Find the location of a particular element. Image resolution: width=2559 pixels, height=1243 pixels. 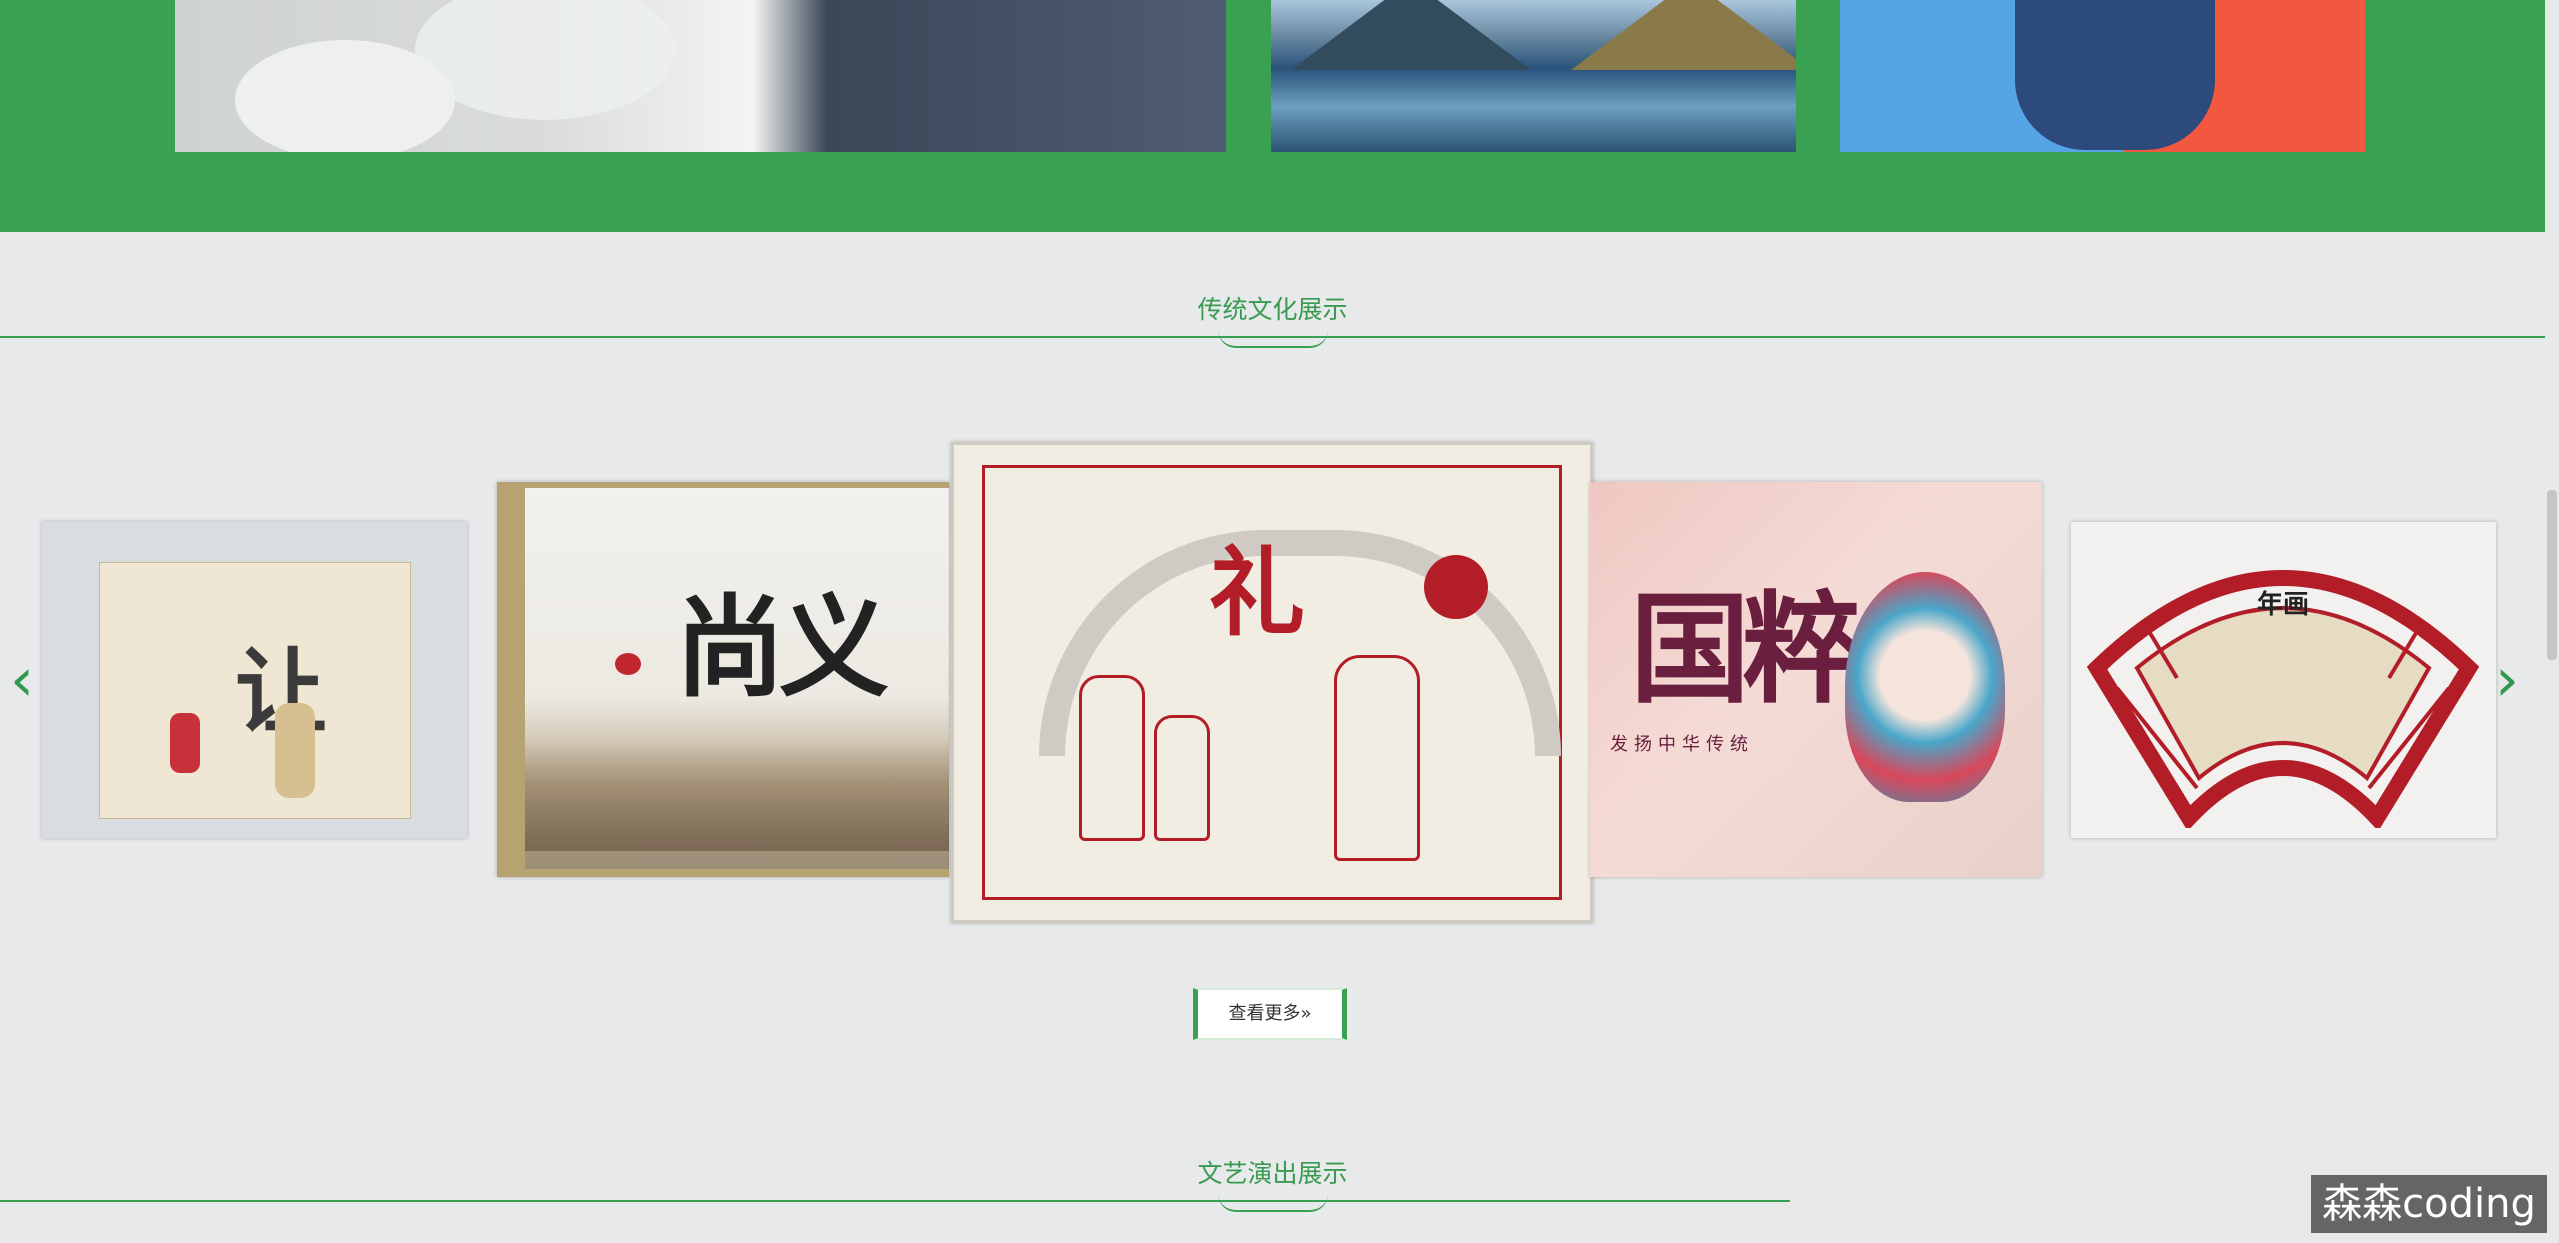

poster-image: 让 is located at coordinates (255, 690).